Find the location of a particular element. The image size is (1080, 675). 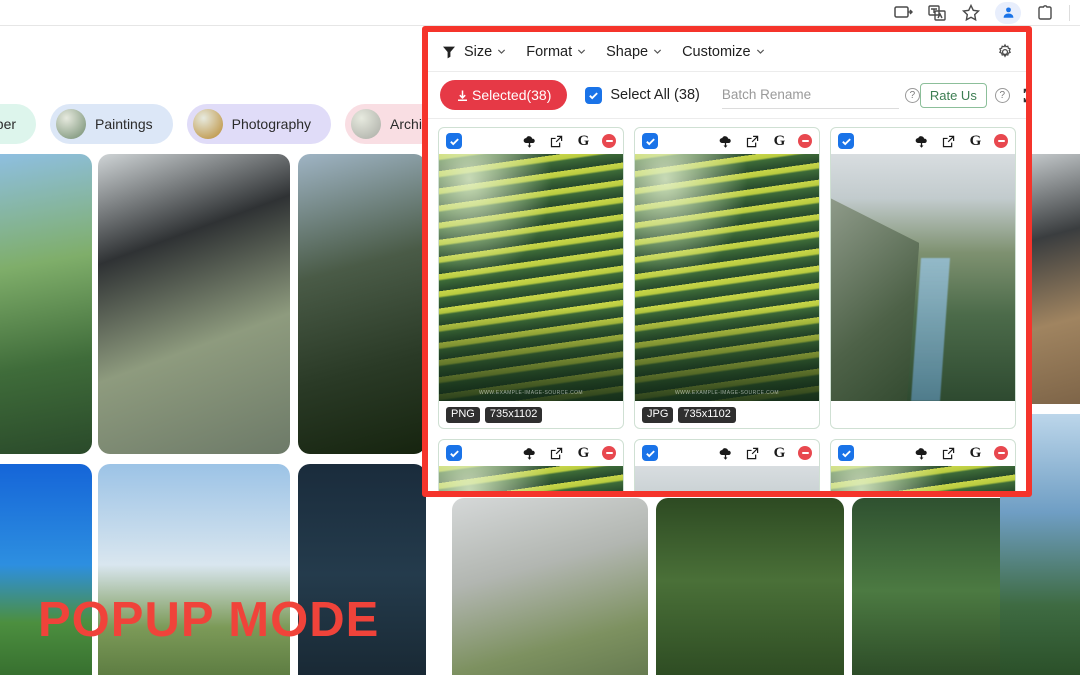

category-chip: Photography is located at coordinates (259, 124).